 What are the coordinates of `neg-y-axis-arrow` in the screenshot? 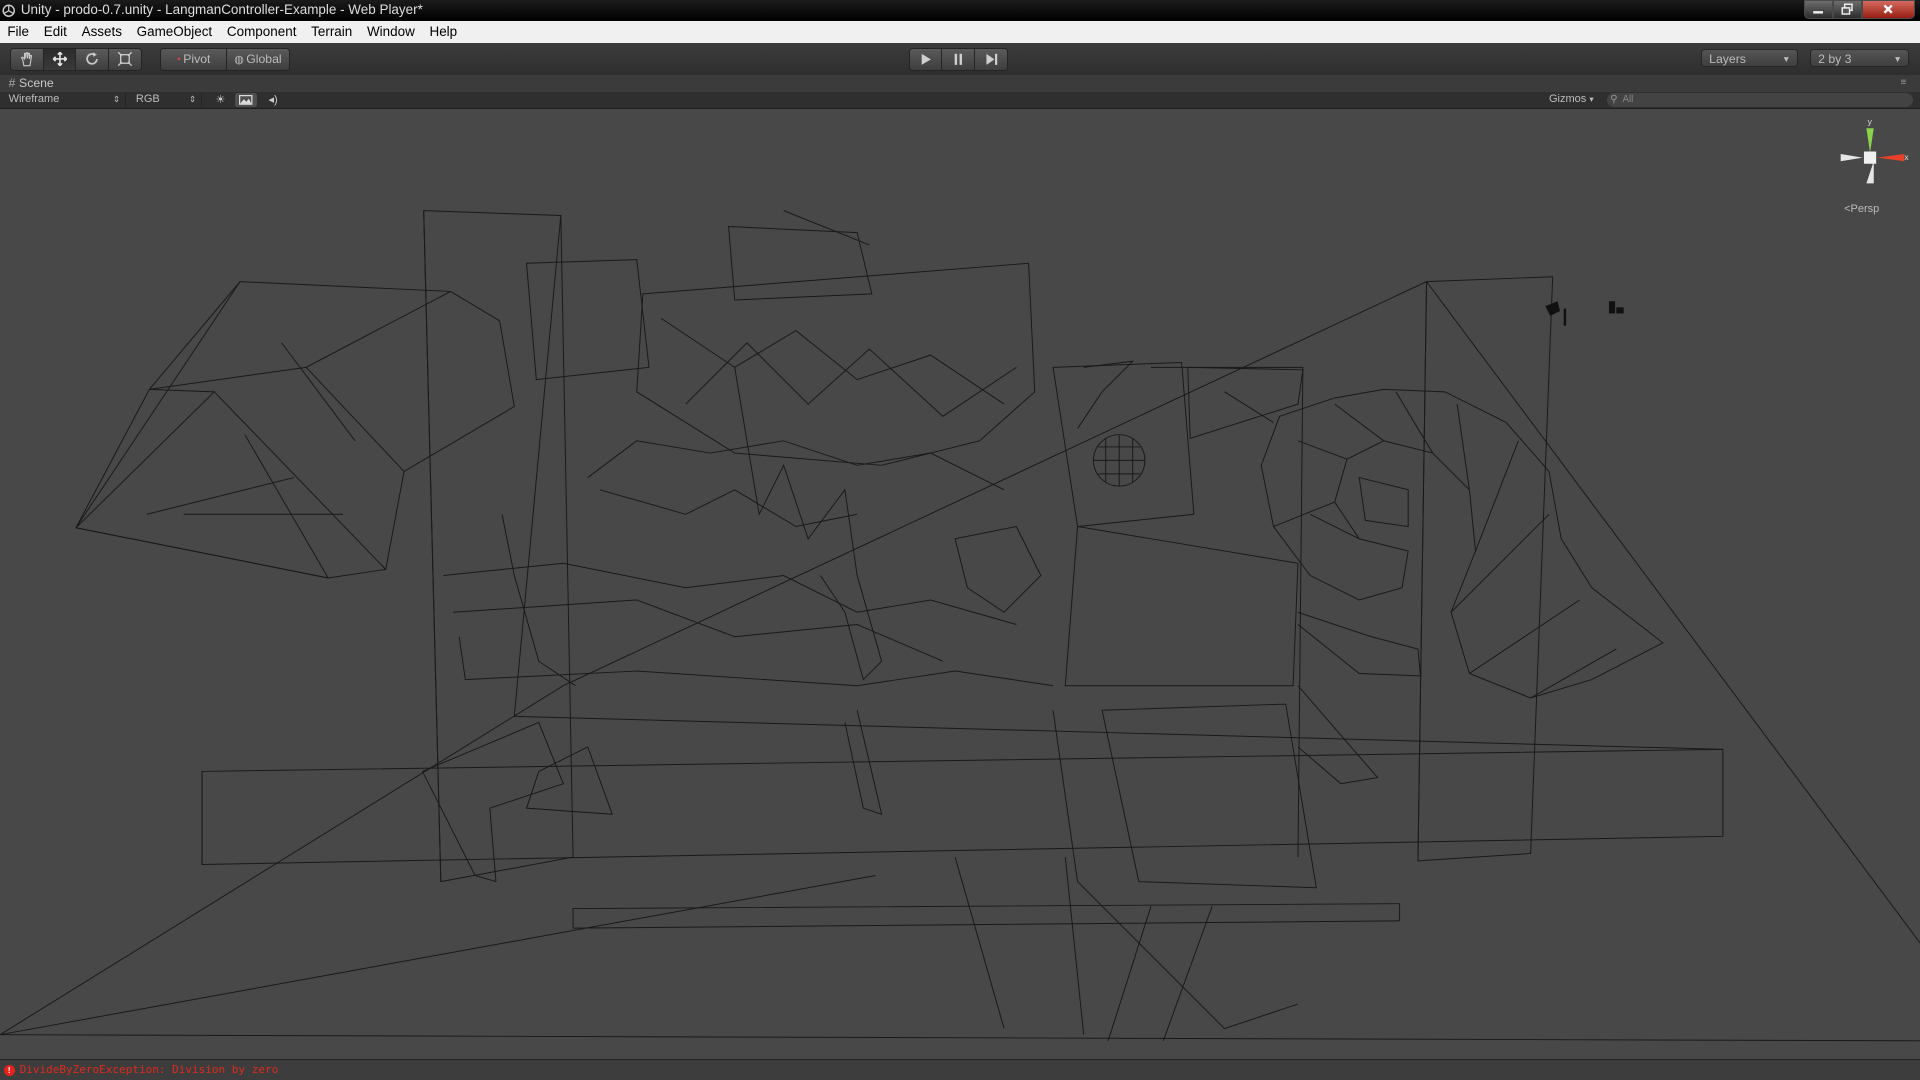 It's located at (1870, 172).